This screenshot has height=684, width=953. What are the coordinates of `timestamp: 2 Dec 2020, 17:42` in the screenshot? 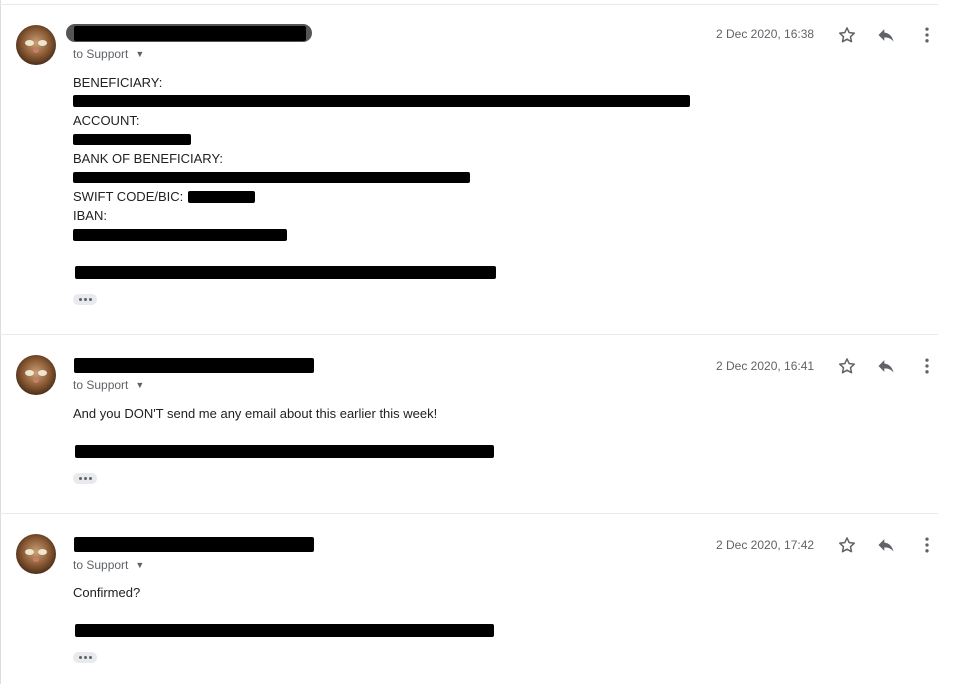 It's located at (765, 545).